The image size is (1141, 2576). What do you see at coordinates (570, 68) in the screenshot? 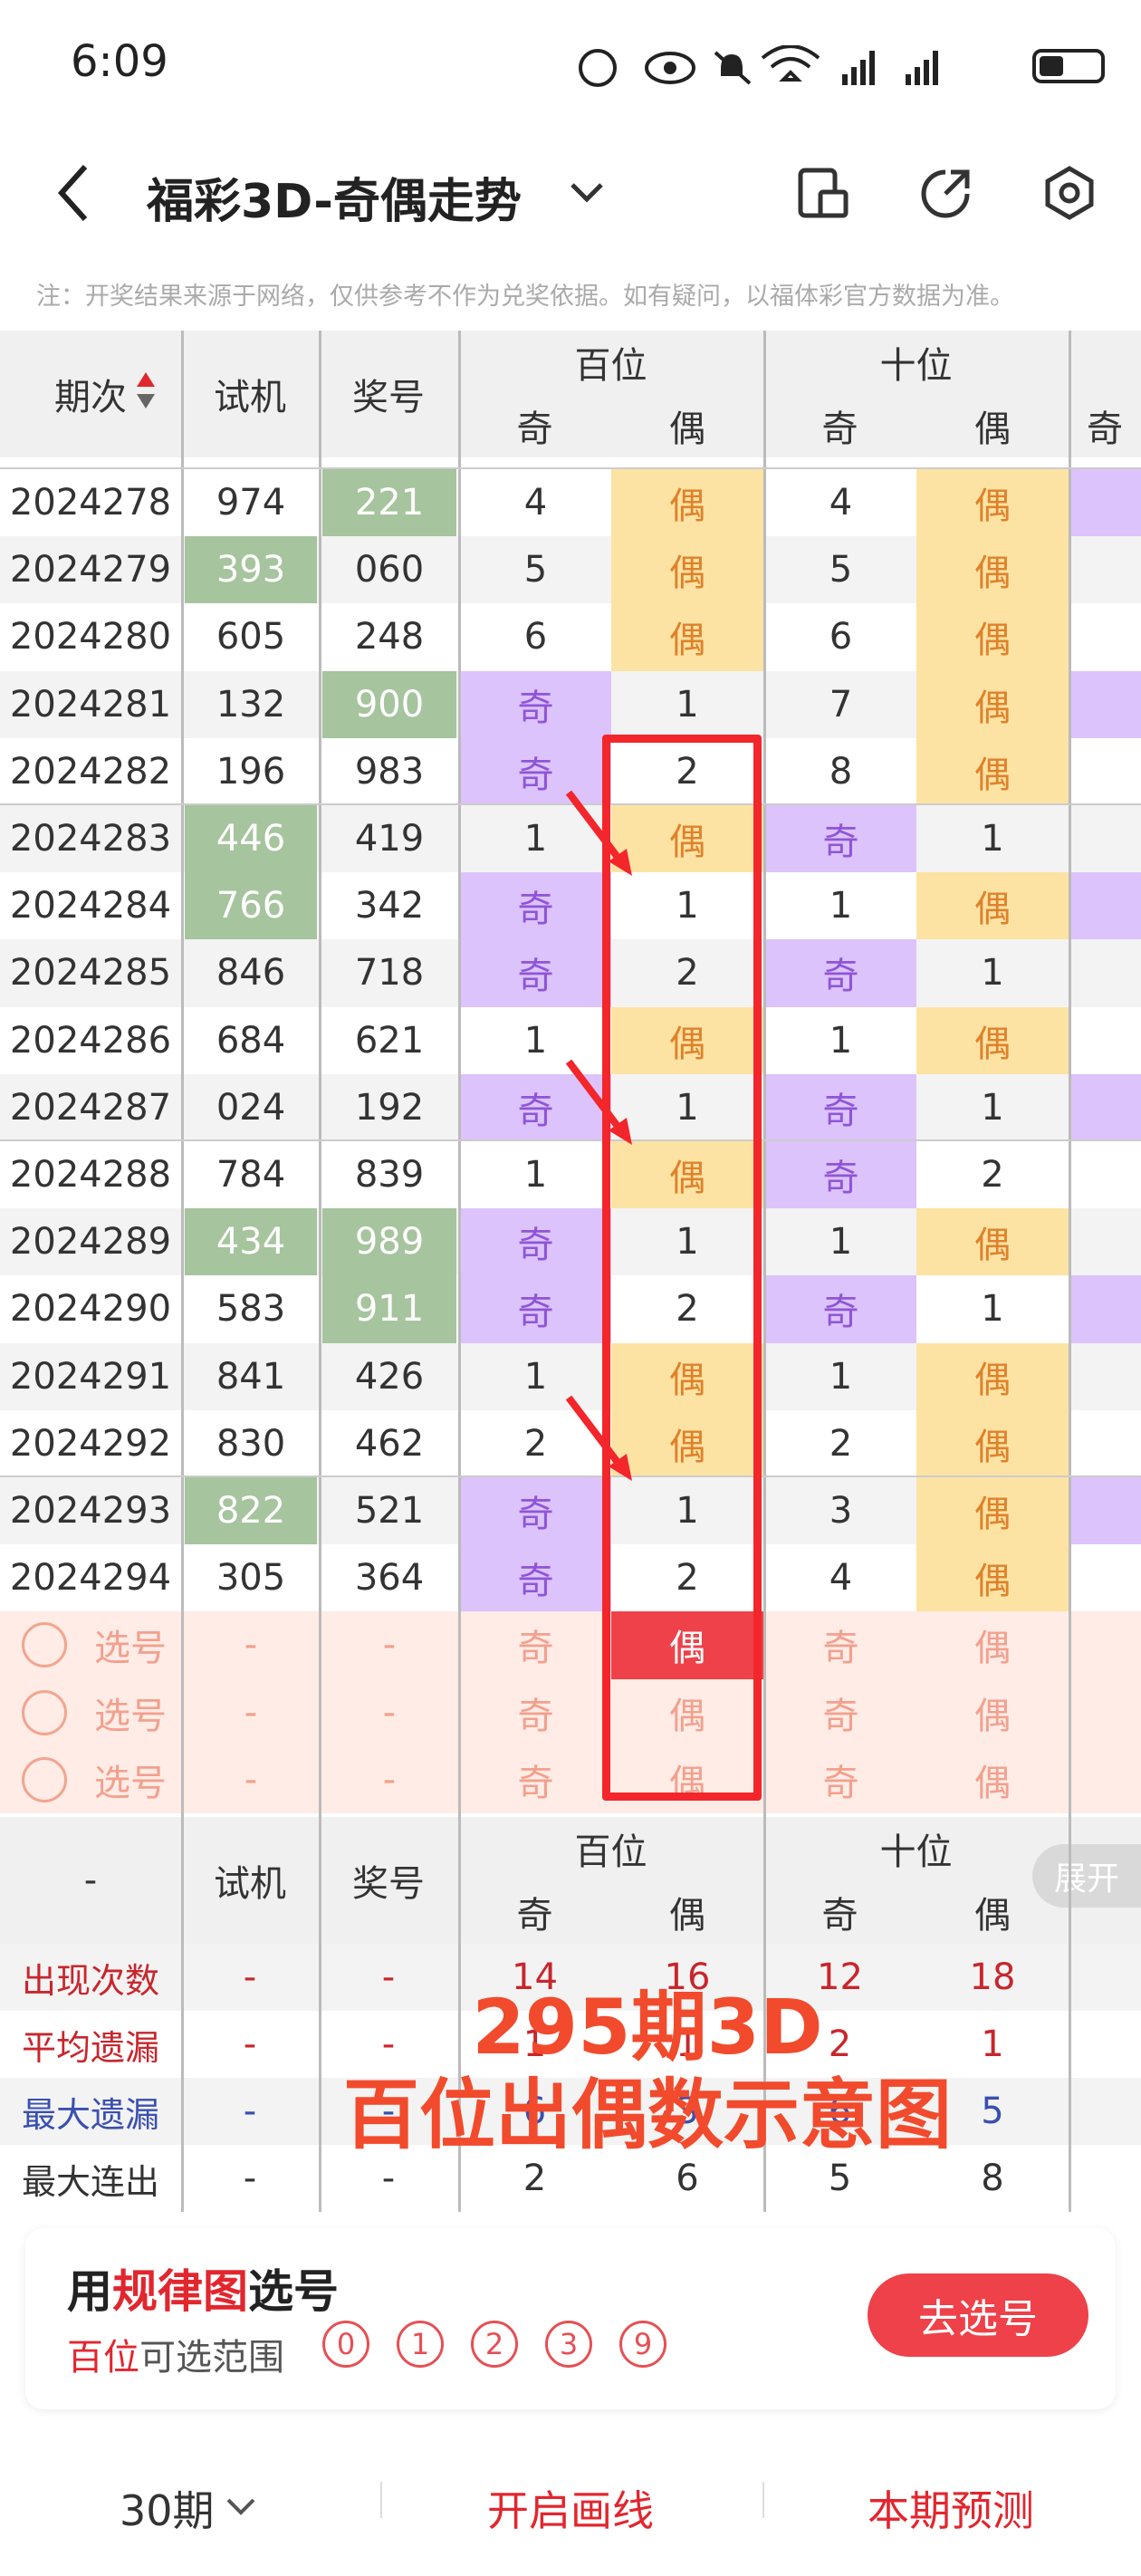
I see `status-bar: 6:09` at bounding box center [570, 68].